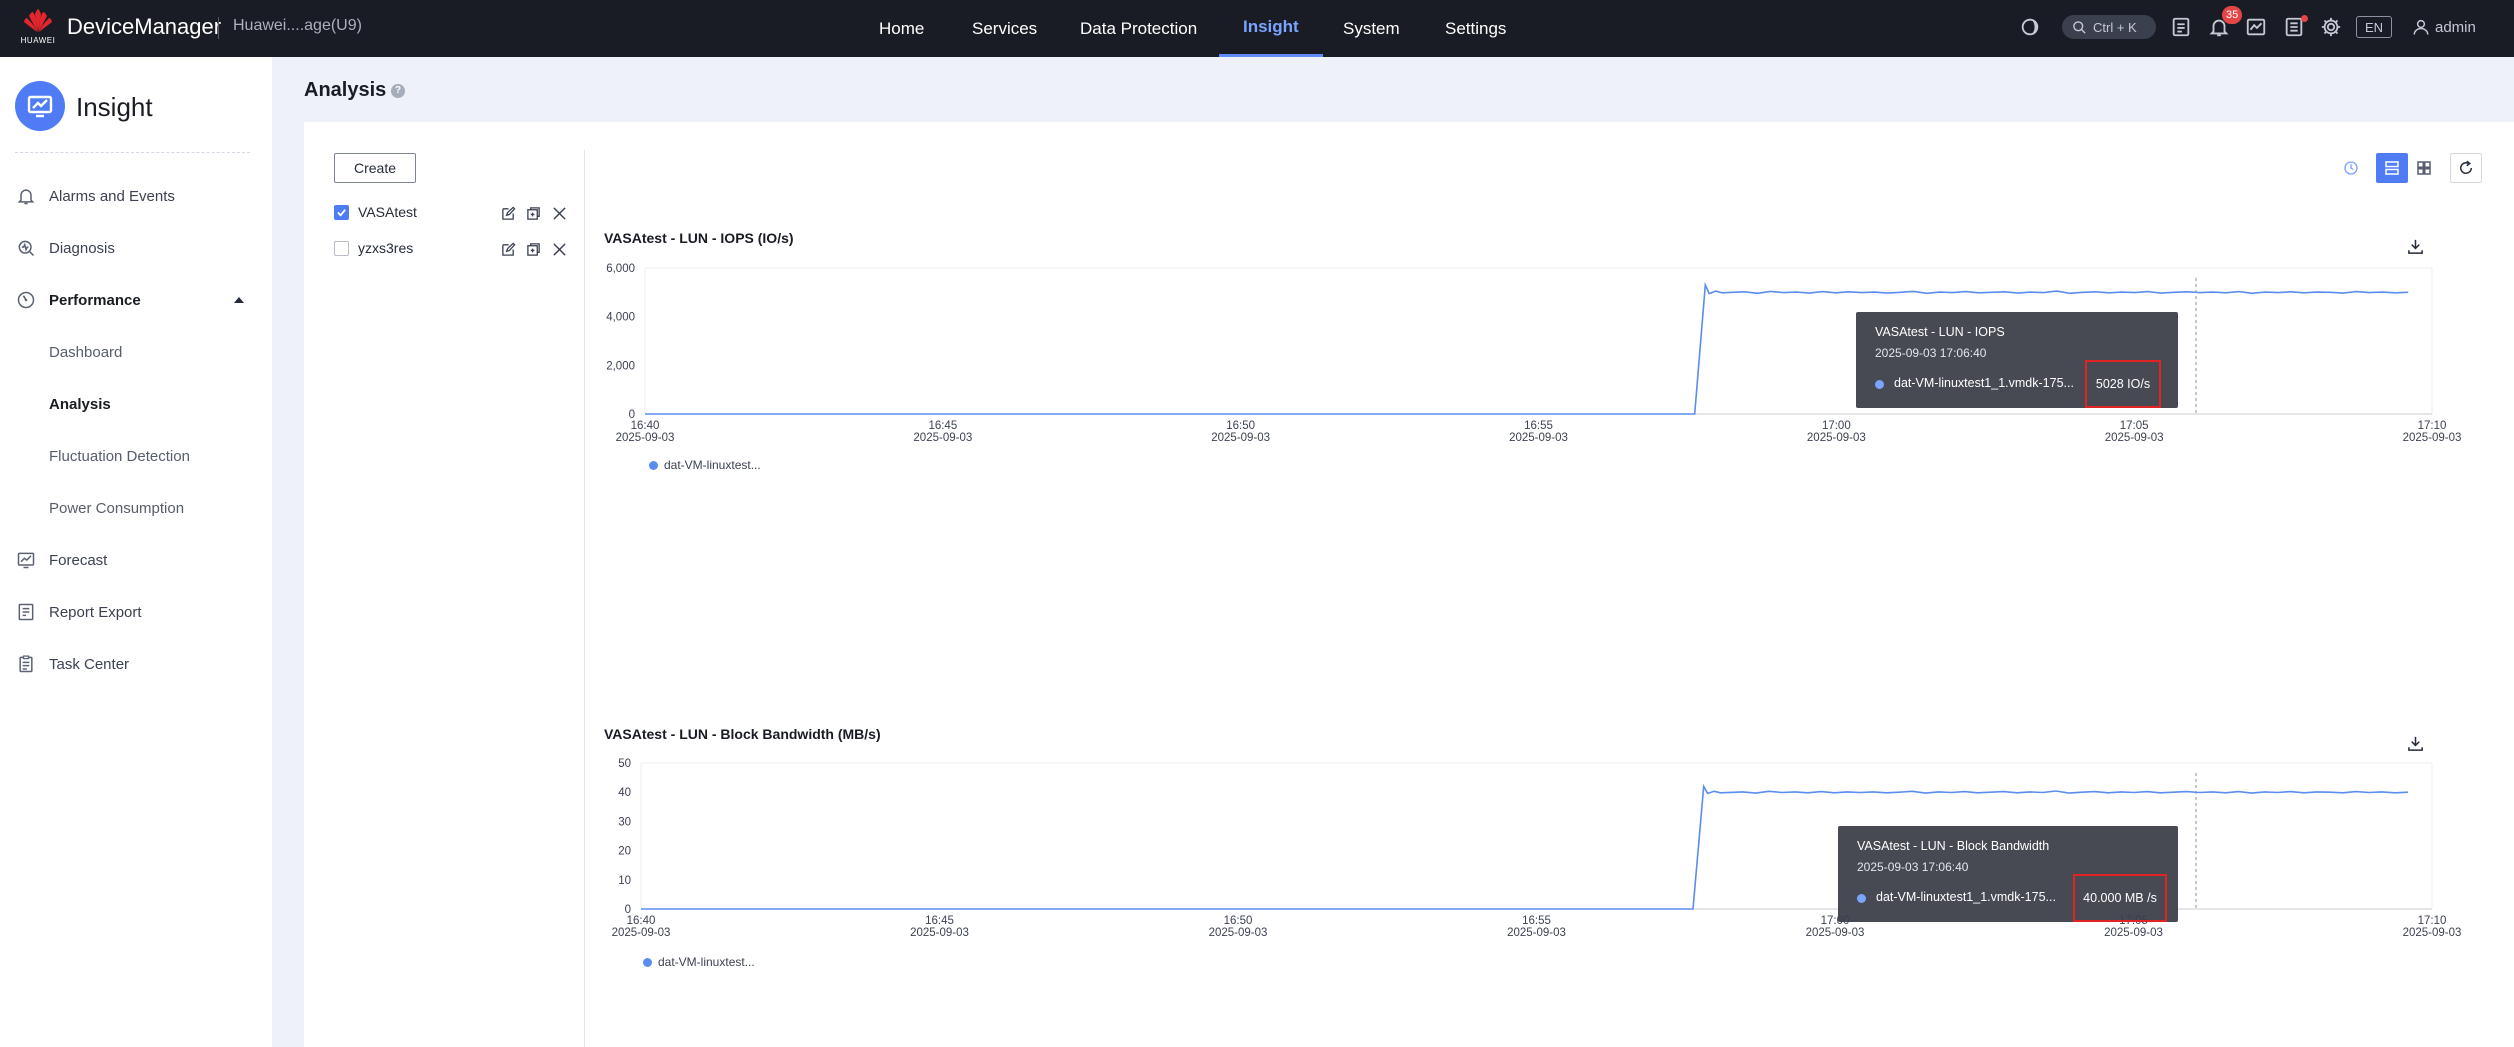 Image resolution: width=2514 pixels, height=1047 pixels. I want to click on nav-data-protection: Data Protection, so click(1138, 28).